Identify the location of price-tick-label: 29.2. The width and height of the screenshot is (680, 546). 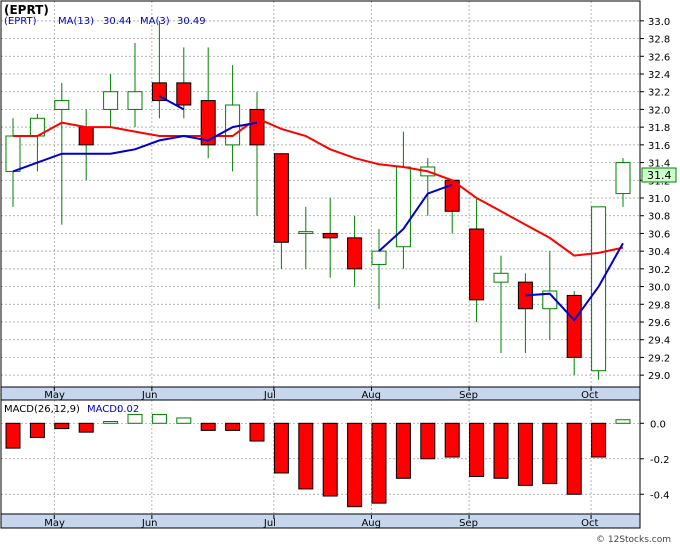
(659, 358).